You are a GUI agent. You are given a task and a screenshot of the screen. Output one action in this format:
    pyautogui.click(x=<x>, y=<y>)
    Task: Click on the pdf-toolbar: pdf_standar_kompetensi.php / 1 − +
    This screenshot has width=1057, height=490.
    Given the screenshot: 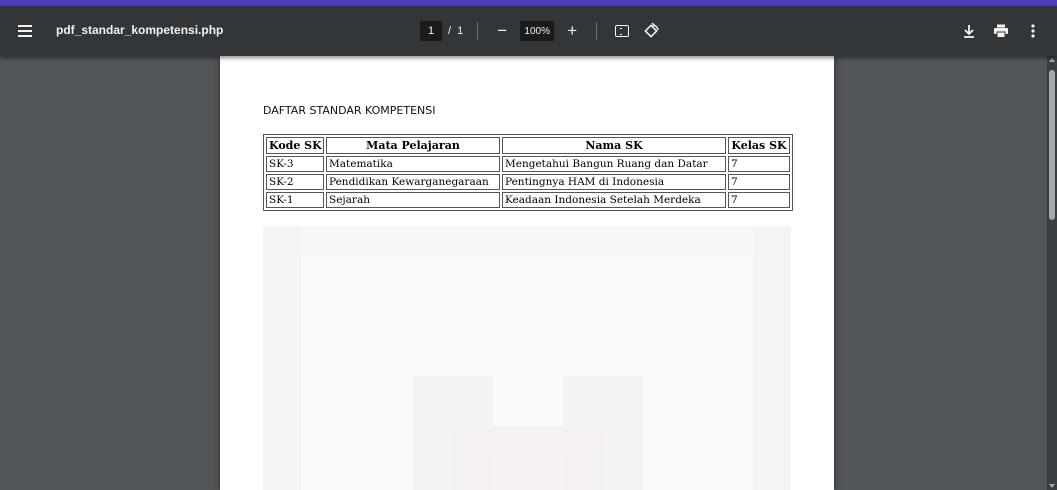 What is the action you would take?
    pyautogui.click(x=528, y=31)
    